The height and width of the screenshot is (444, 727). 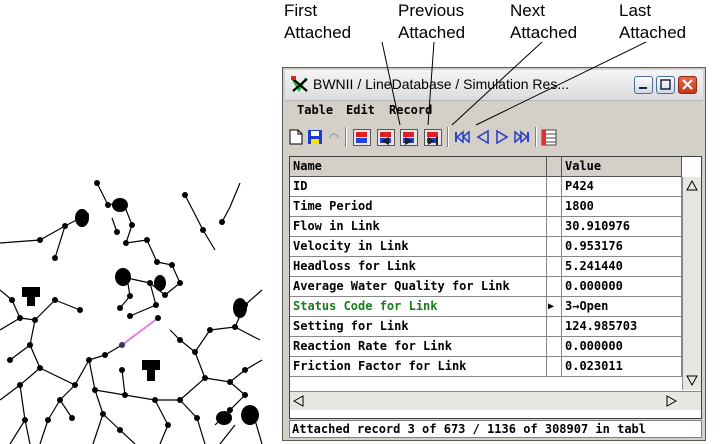 What do you see at coordinates (554, 167) in the screenshot?
I see `column-header-spacer` at bounding box center [554, 167].